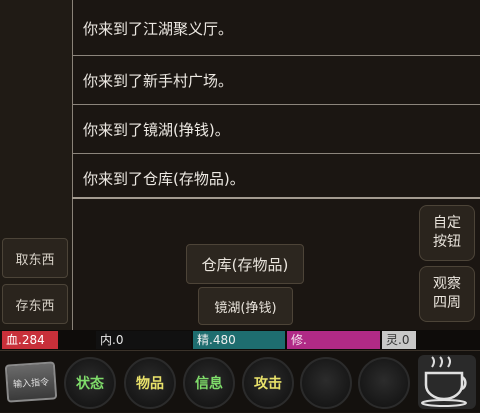 The height and width of the screenshot is (413, 480). Describe the element at coordinates (31, 382) in the screenshot. I see `input-command-button: 输入指令` at that location.